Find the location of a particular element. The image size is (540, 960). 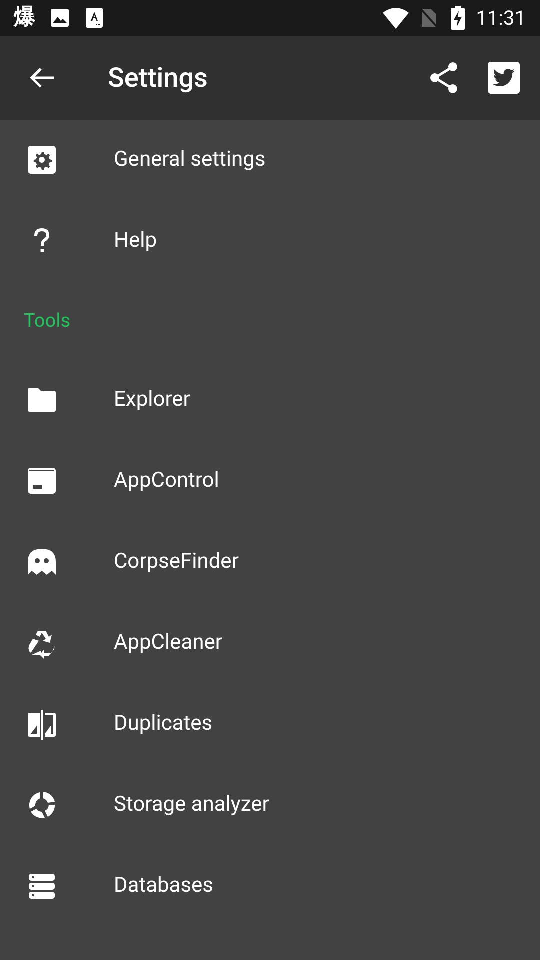

settings-item: General settings is located at coordinates (270, 160).